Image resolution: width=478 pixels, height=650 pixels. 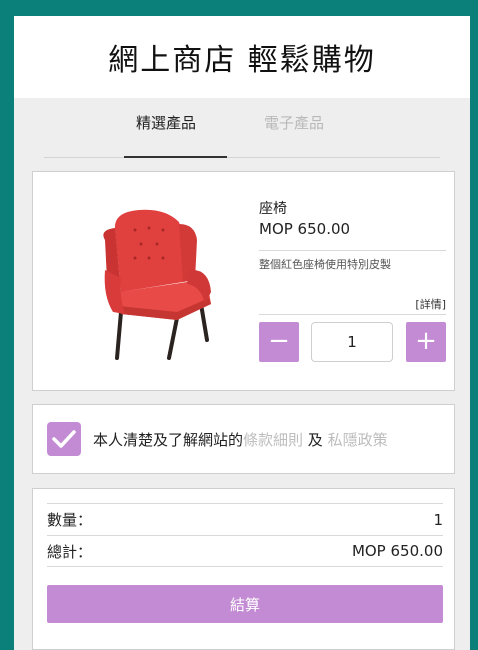 I want to click on tab-featured-products: 精選產品, so click(x=166, y=122).